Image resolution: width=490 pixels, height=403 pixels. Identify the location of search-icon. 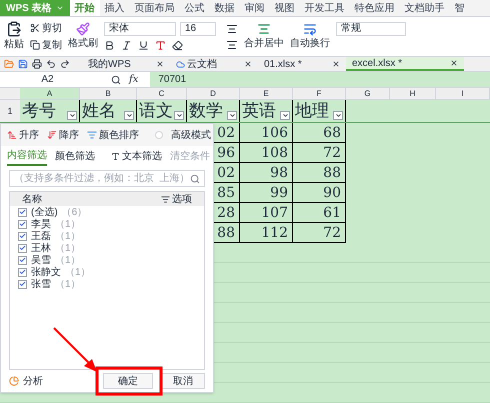
(195, 179).